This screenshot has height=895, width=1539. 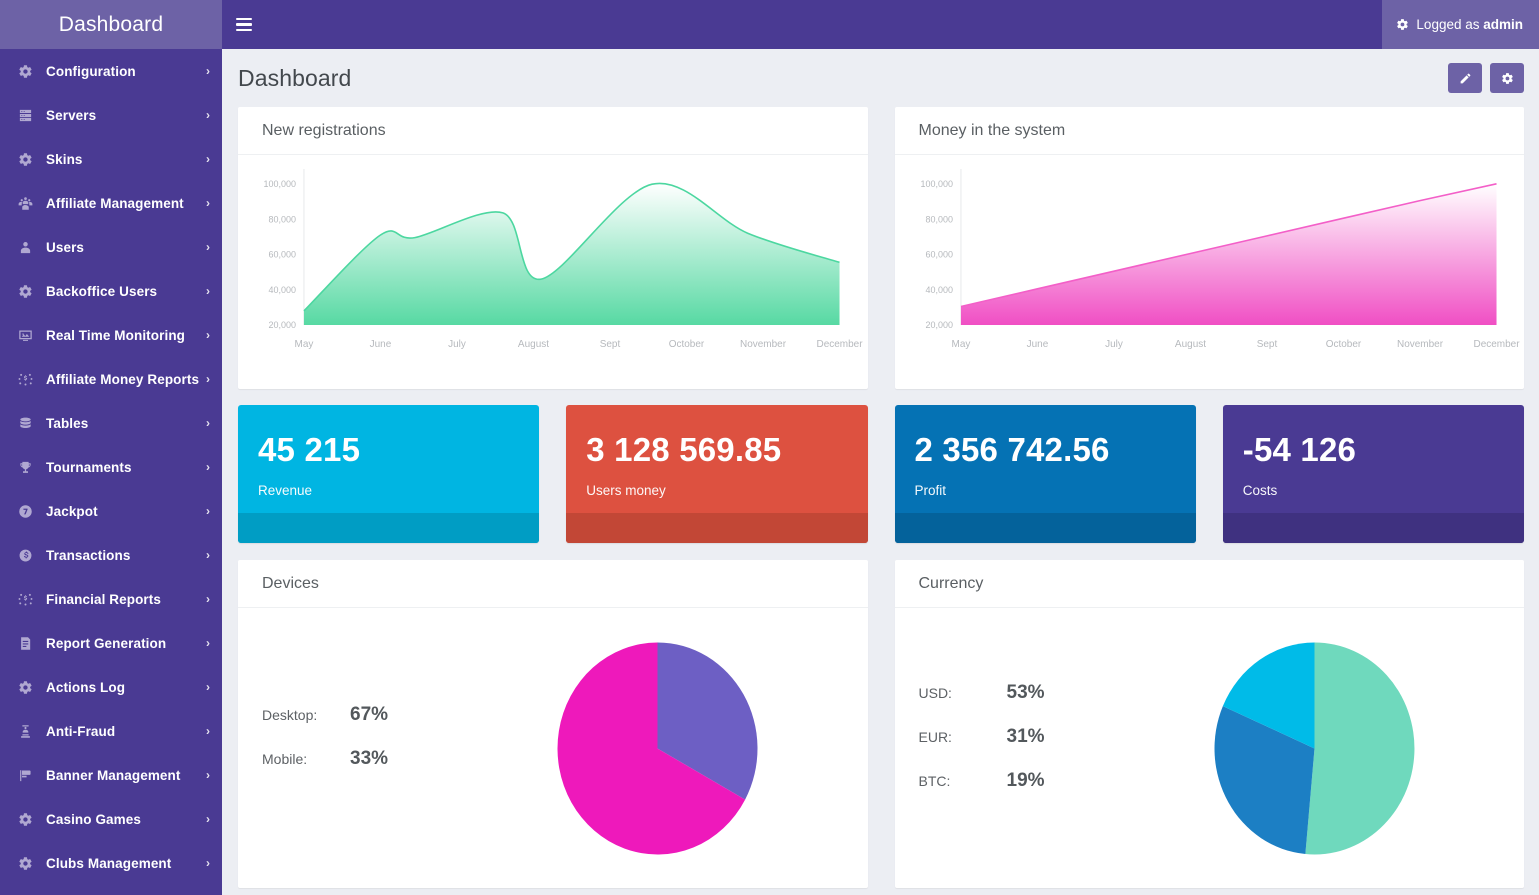 What do you see at coordinates (111, 643) in the screenshot?
I see `sidebar-item-report-generation: Report Generation ›` at bounding box center [111, 643].